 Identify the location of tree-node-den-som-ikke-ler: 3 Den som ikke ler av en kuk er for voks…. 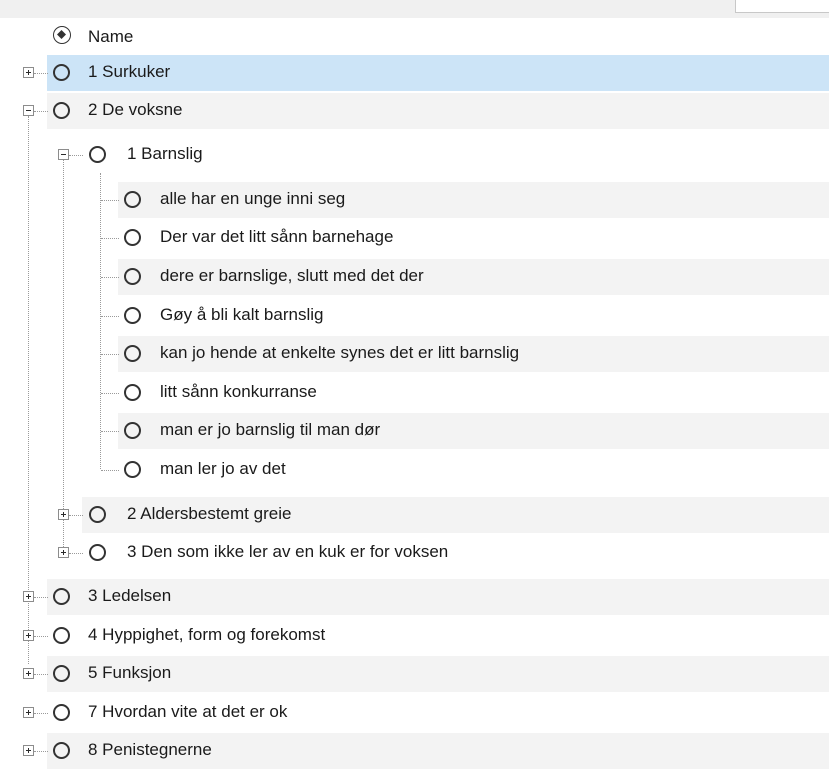
(414, 553).